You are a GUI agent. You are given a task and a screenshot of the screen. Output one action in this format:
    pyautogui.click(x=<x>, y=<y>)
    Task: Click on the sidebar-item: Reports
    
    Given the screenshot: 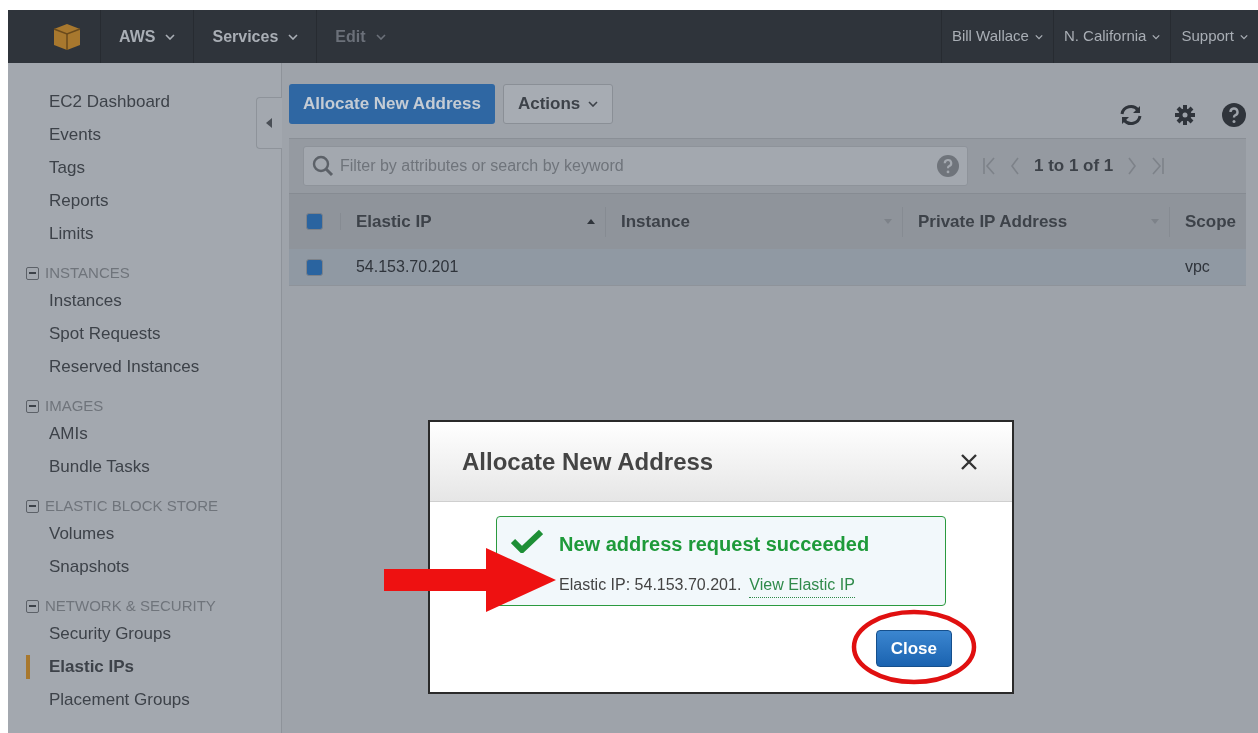 What is the action you would take?
    pyautogui.click(x=79, y=200)
    